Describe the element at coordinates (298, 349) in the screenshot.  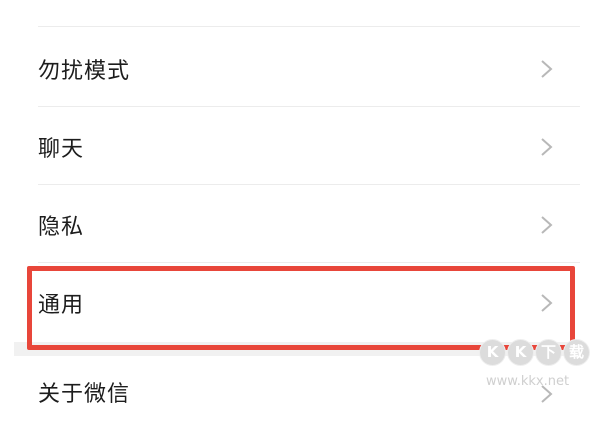
I see `section-gap` at that location.